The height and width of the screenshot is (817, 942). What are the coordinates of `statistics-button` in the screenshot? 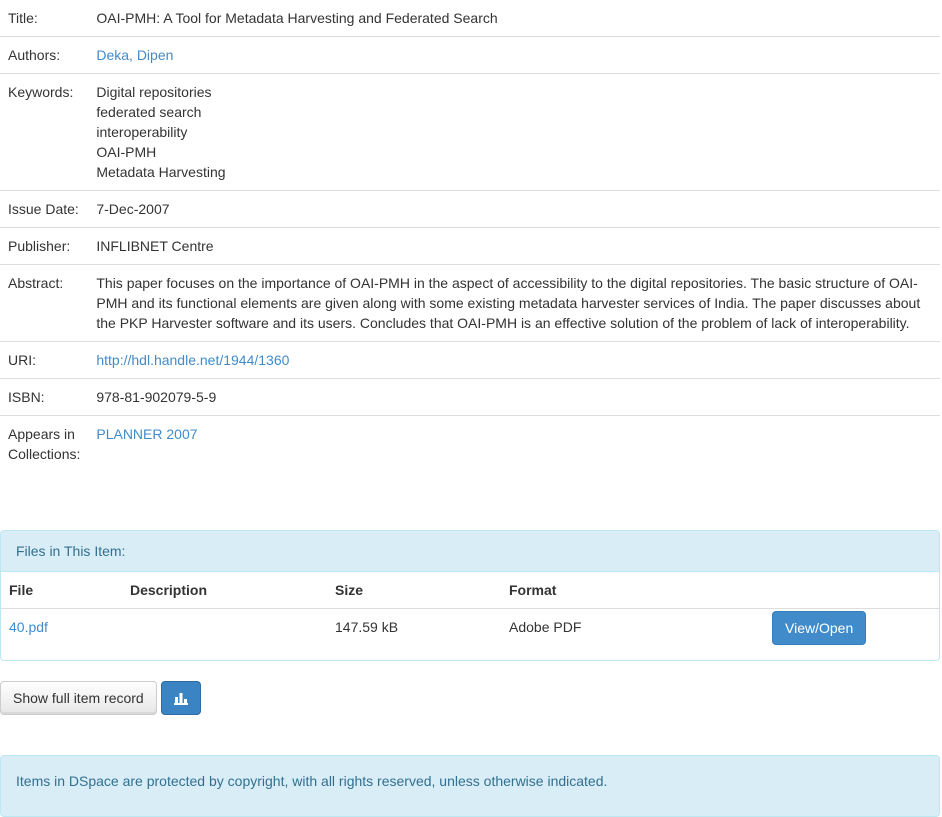 It's located at (181, 698).